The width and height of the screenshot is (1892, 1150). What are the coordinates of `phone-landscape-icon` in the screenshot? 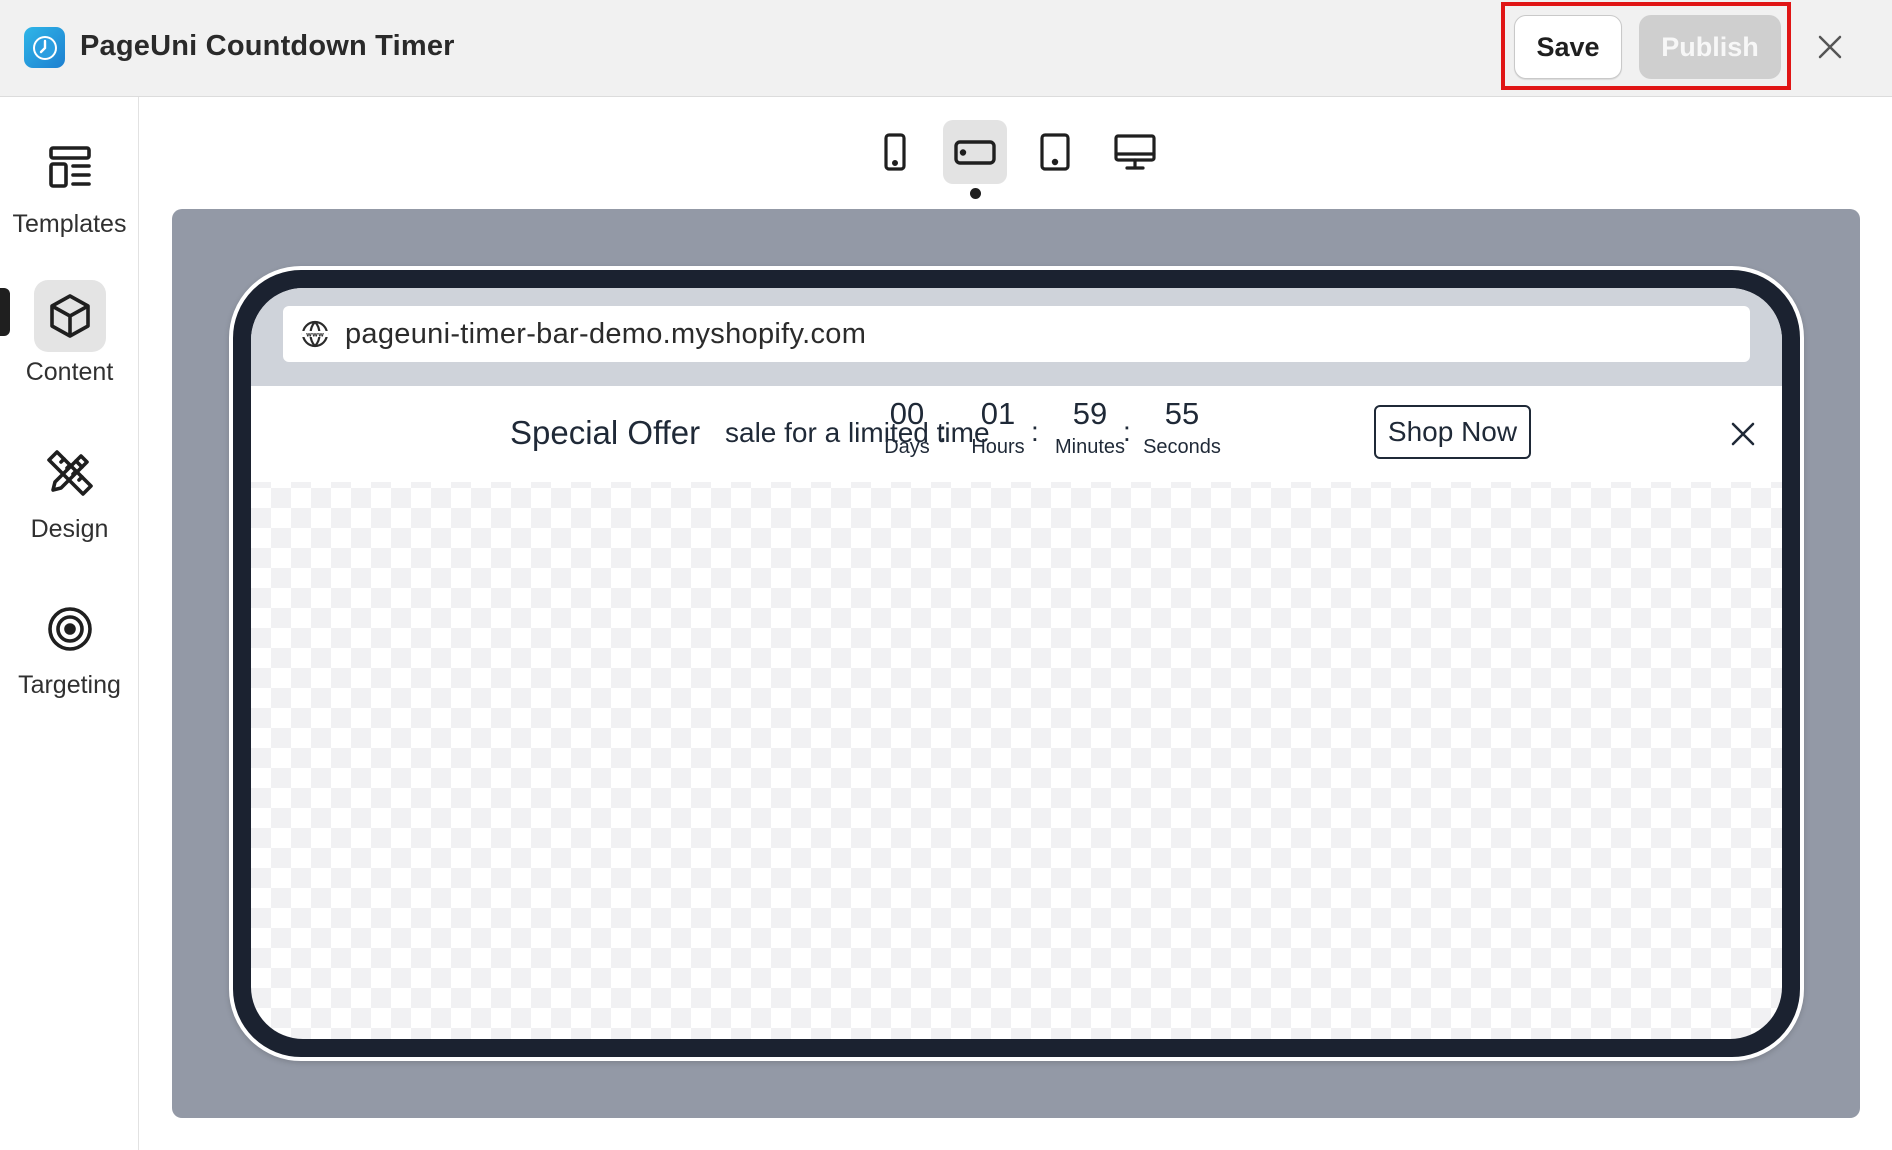 It's located at (975, 152).